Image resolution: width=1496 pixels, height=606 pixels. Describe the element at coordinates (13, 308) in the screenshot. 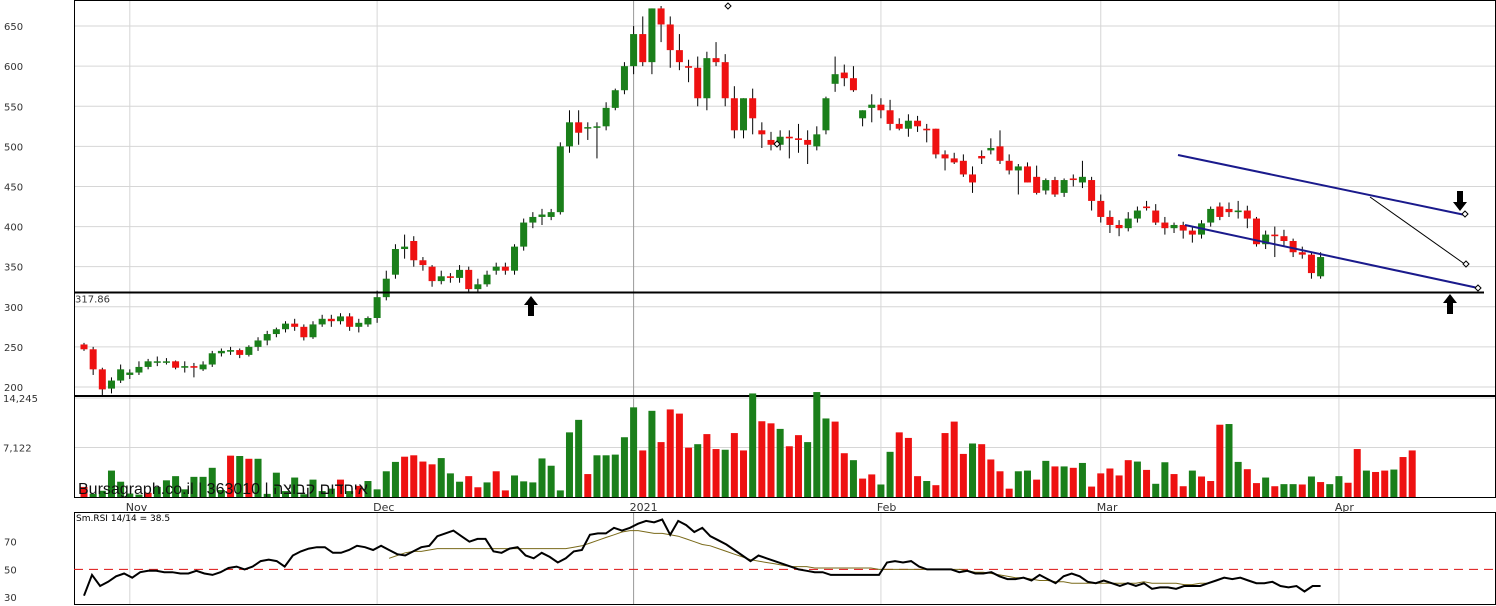

I see `price-tick-label: 300` at that location.